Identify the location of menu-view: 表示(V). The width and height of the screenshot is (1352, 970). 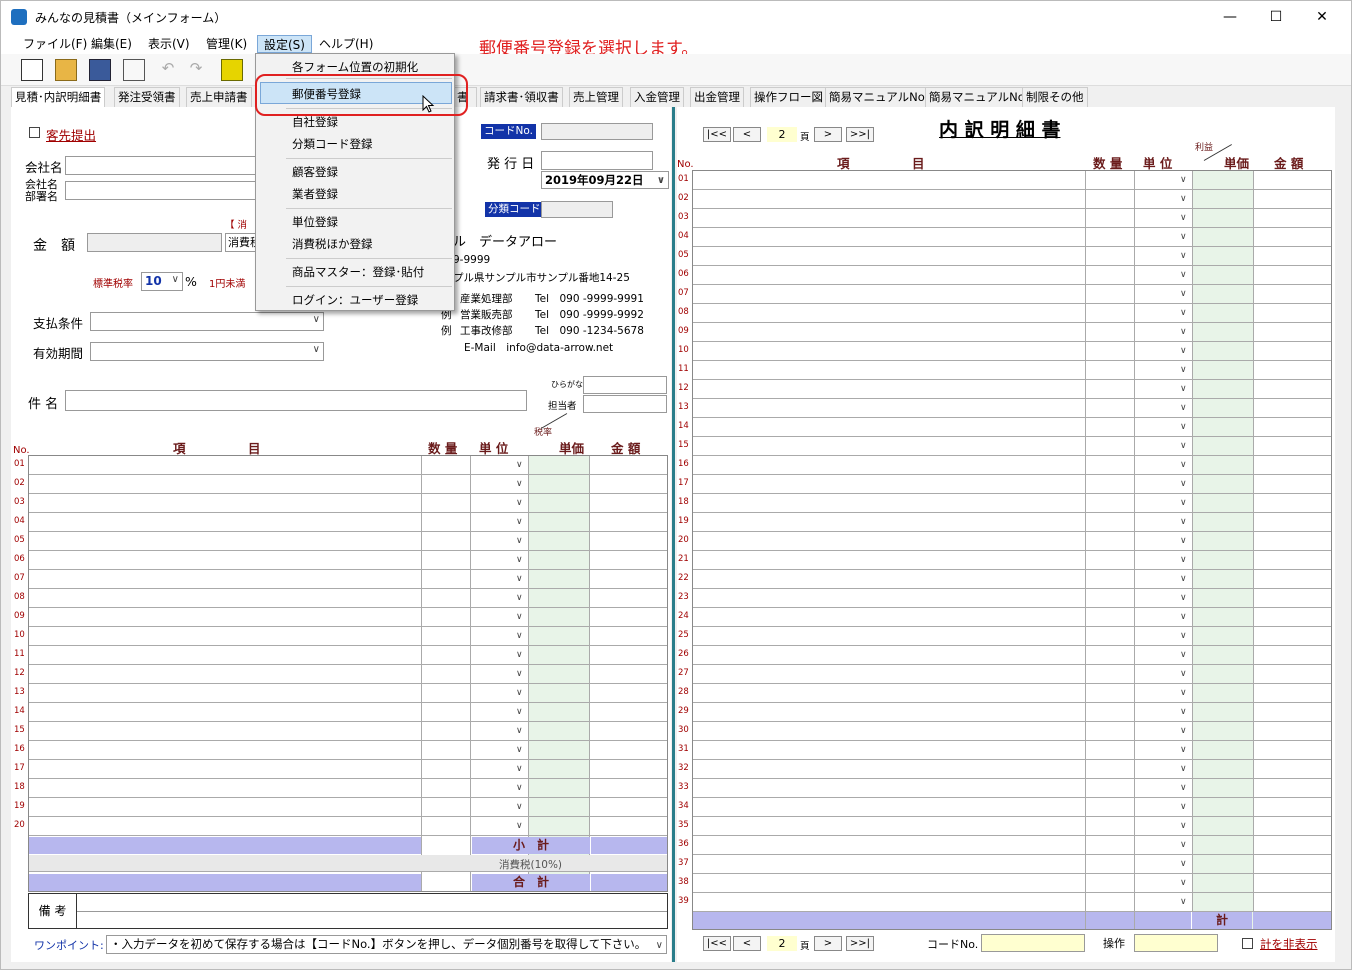
(169, 44).